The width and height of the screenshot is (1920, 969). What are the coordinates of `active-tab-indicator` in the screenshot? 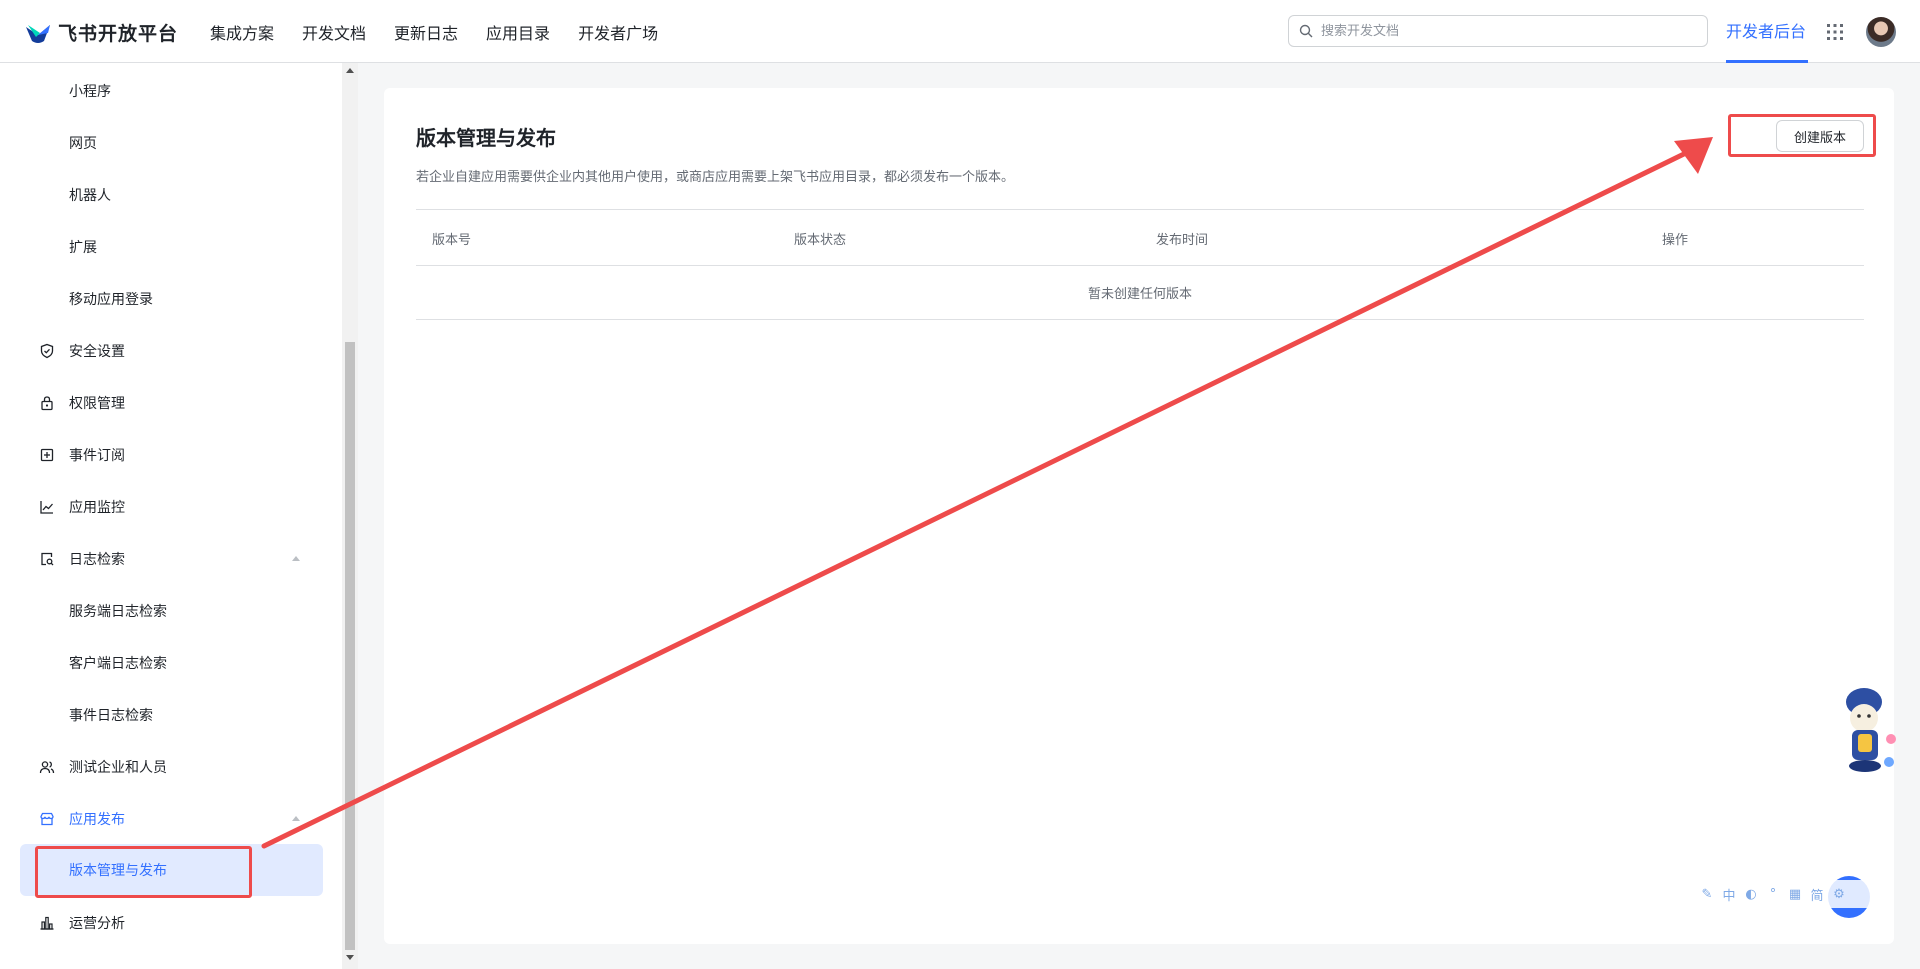 It's located at (1767, 61).